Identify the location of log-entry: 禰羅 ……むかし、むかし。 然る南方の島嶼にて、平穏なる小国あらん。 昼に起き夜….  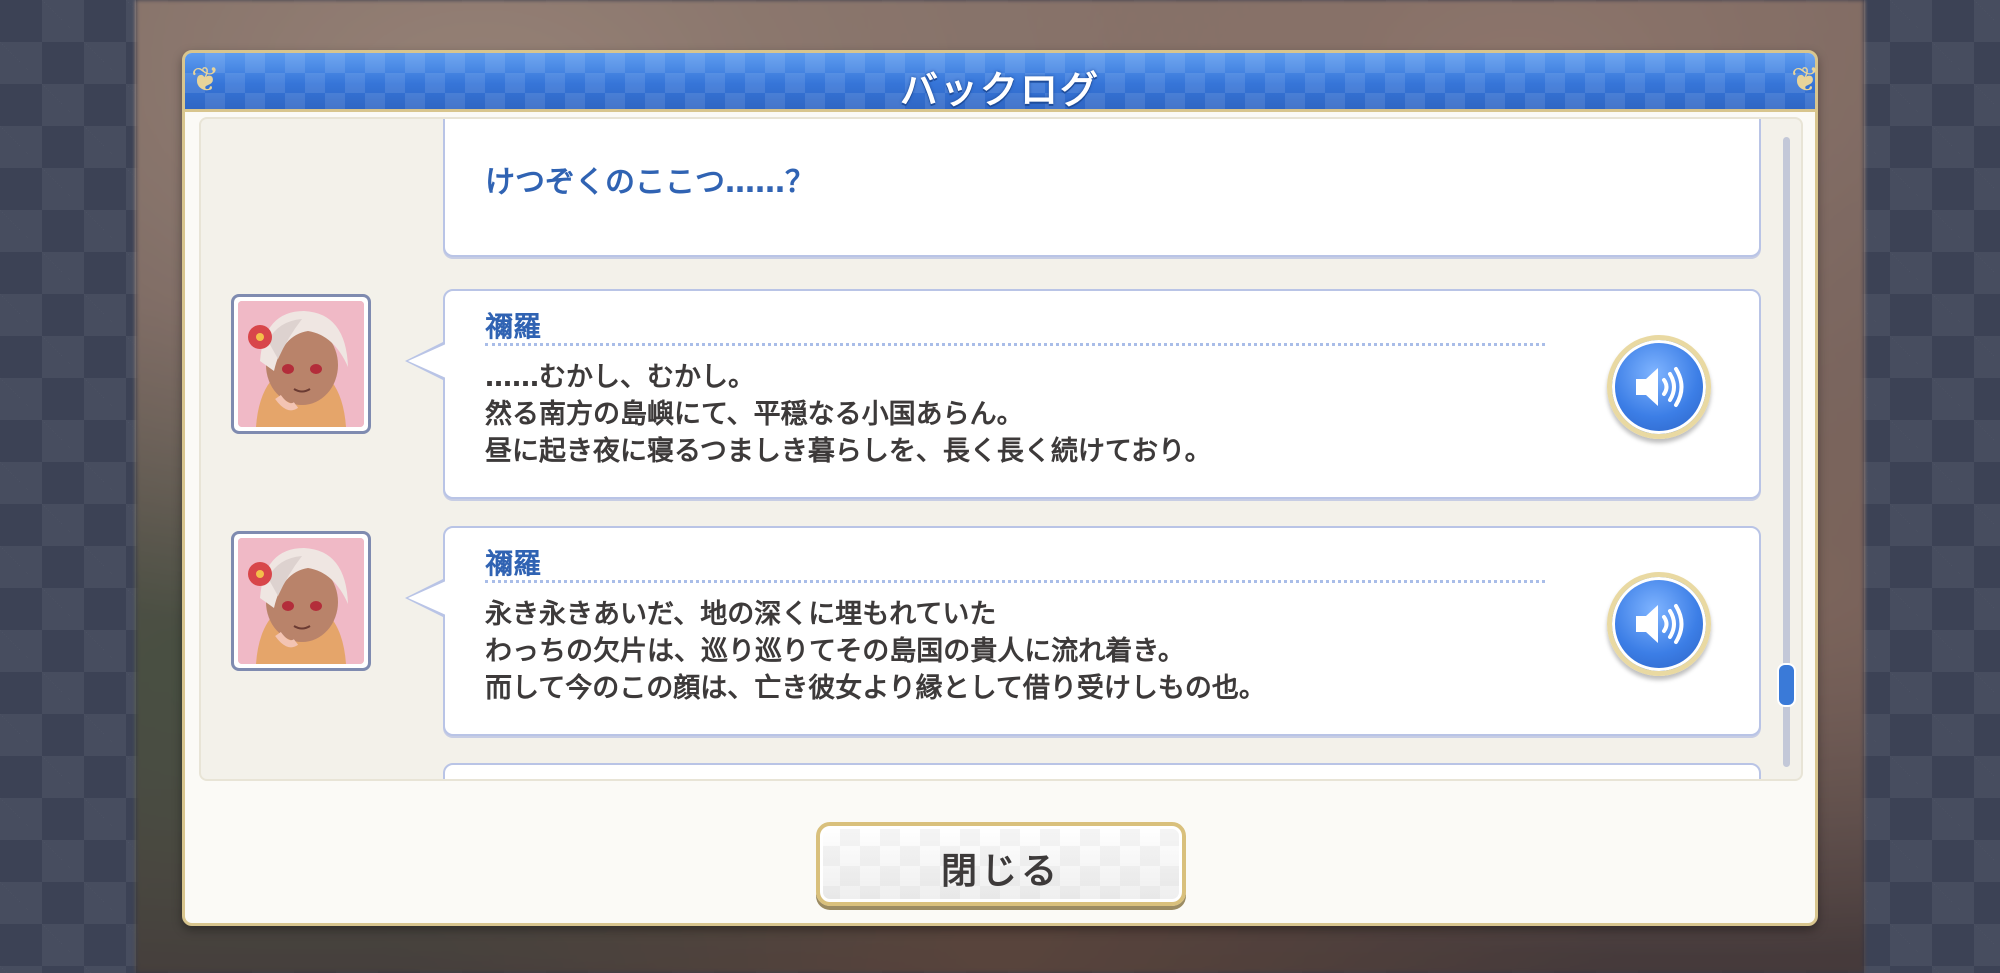
(1083, 394).